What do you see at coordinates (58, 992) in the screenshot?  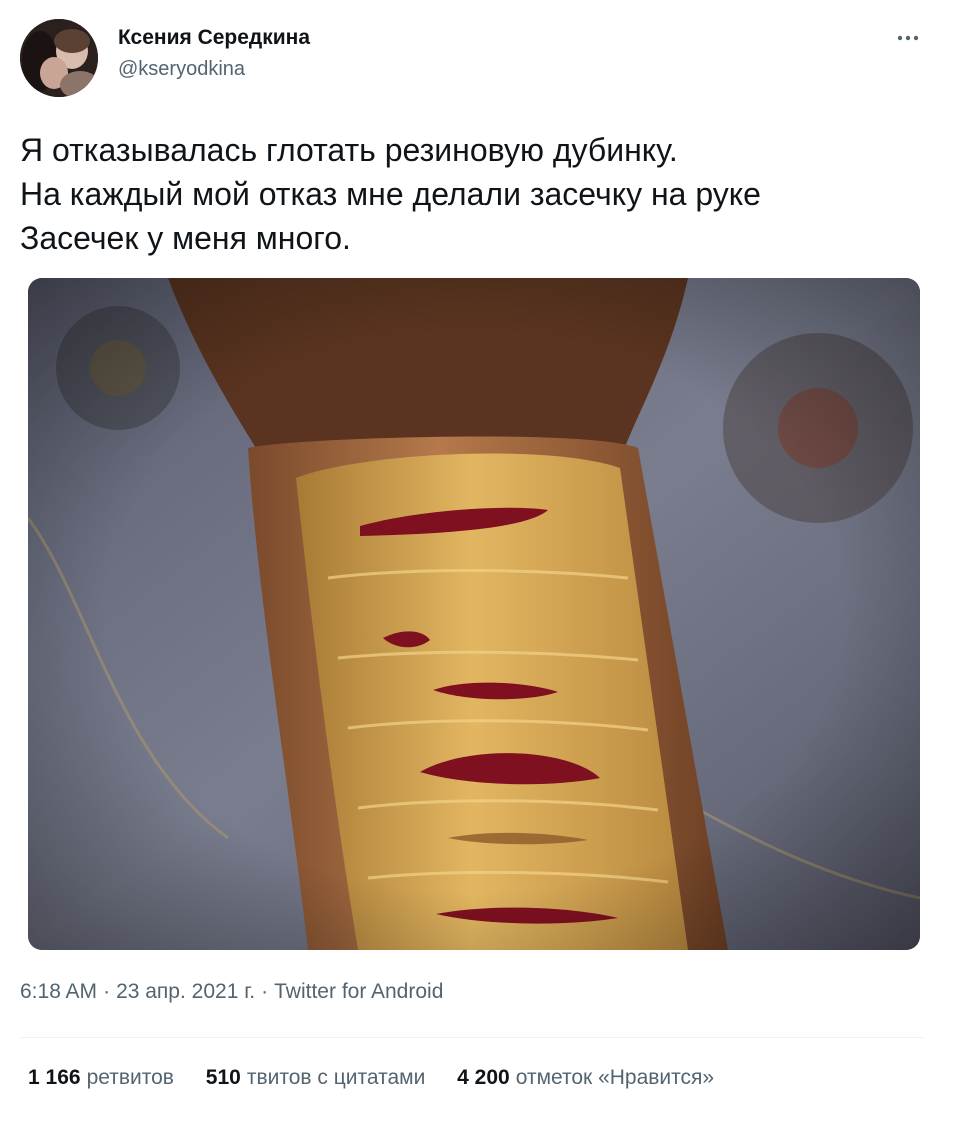 I see `tweet-time: 6:18 AM` at bounding box center [58, 992].